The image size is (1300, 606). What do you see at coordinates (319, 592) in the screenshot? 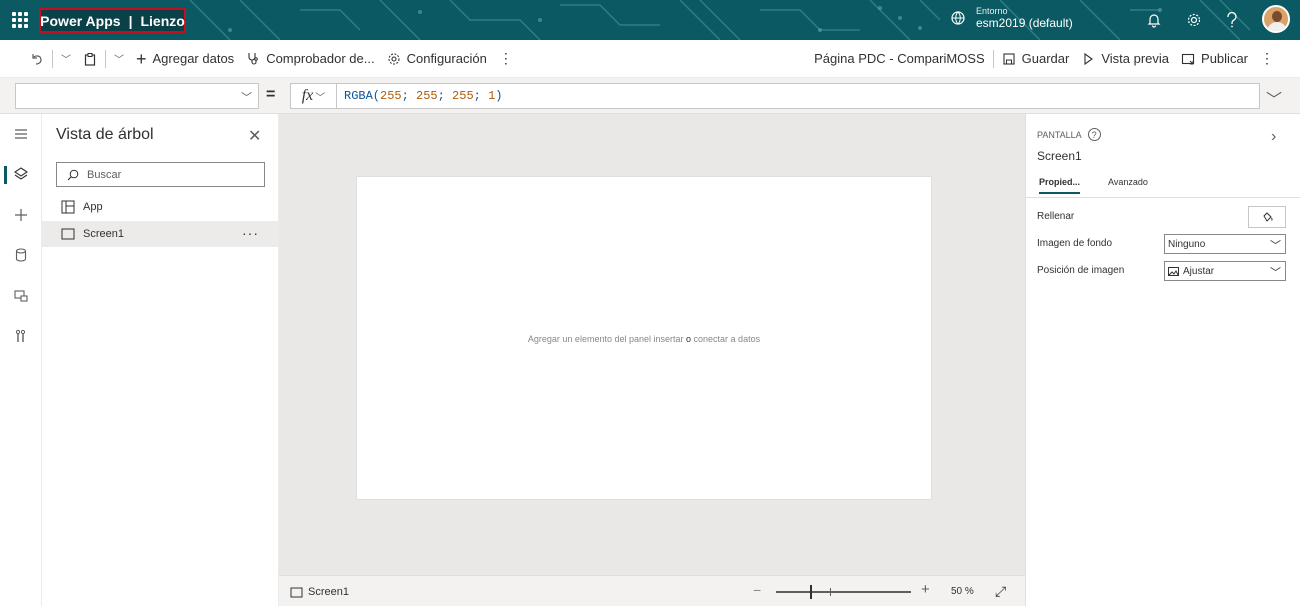
I see `screen-selector: Screen1` at bounding box center [319, 592].